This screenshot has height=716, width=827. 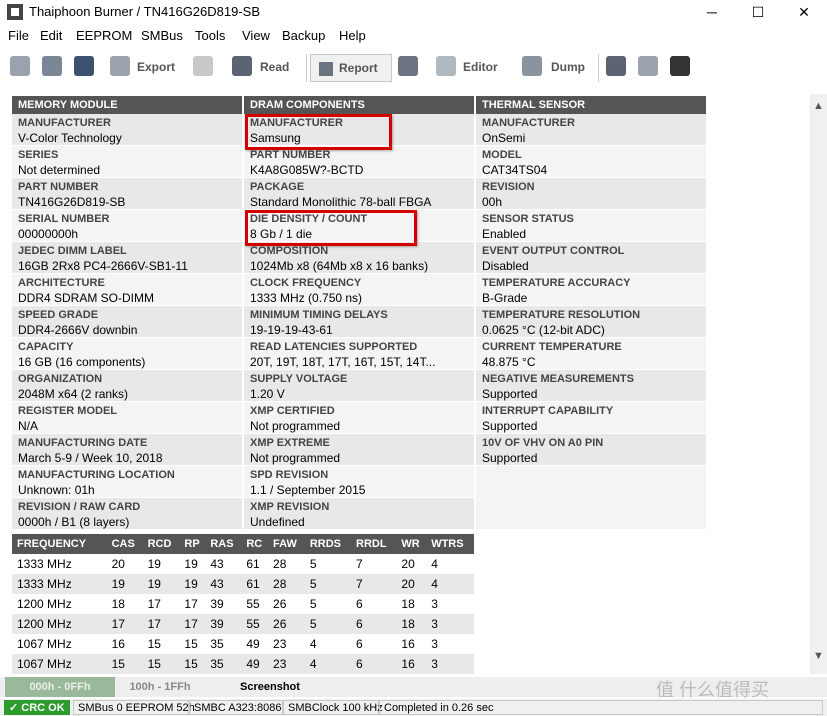 I want to click on cell-label: ORGANIZATION, so click(x=60, y=379).